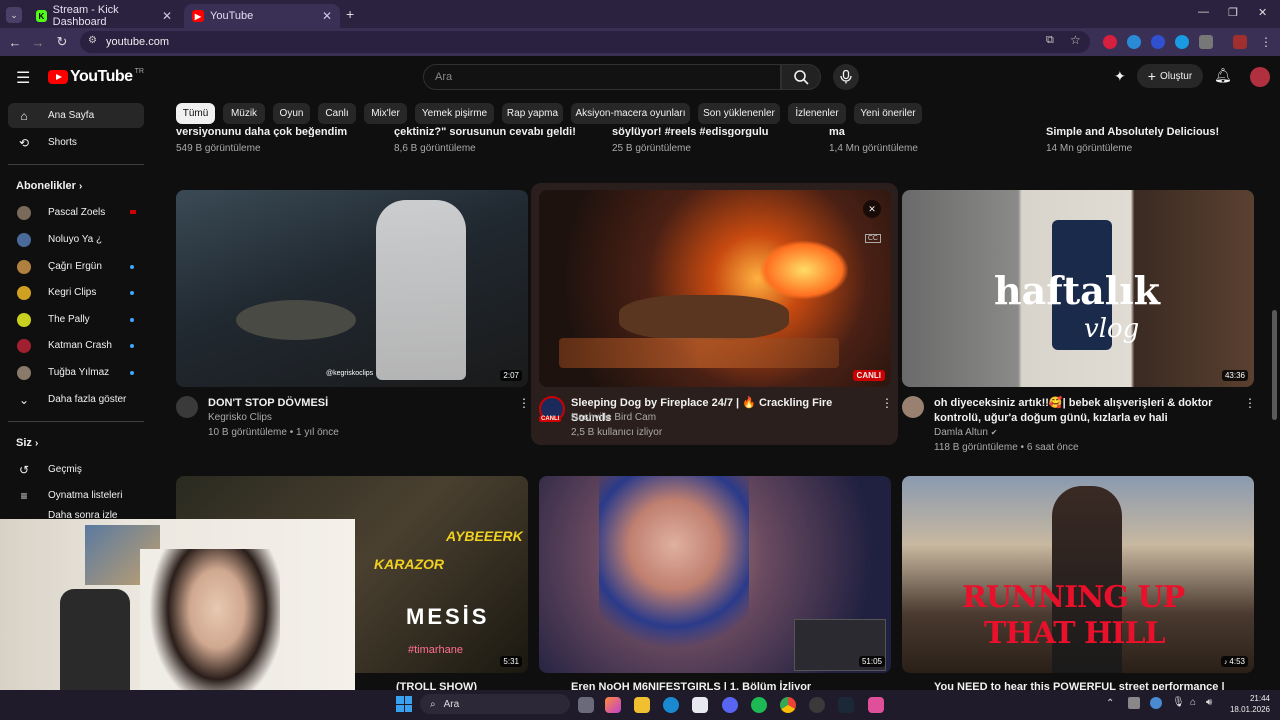 The height and width of the screenshot is (720, 1280). I want to click on sidebar-item-home: ⌂ Ana Sayfa, so click(76, 115).